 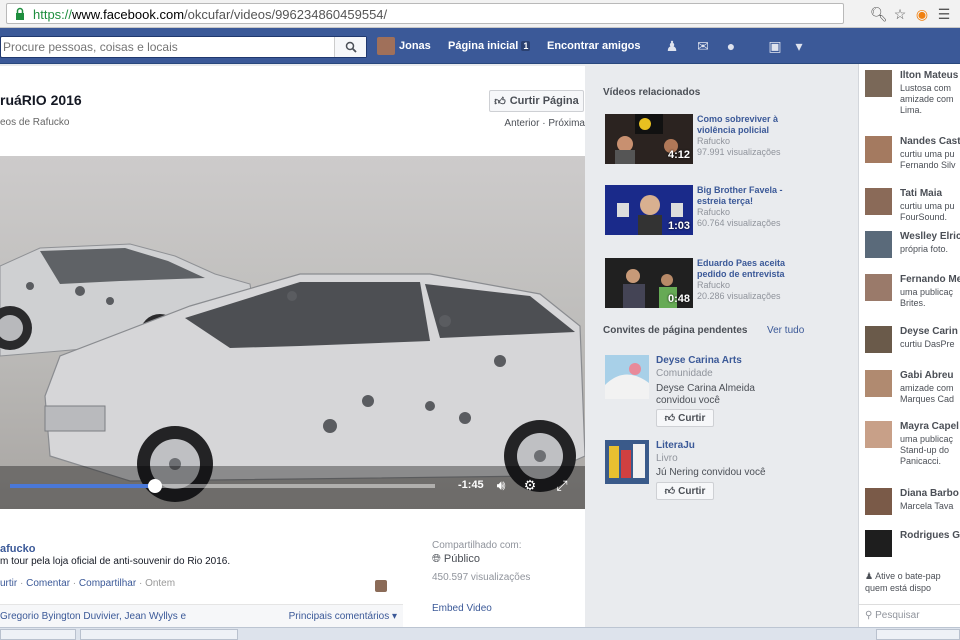 I want to click on ticker-name: Fernando Me, so click(x=930, y=279).